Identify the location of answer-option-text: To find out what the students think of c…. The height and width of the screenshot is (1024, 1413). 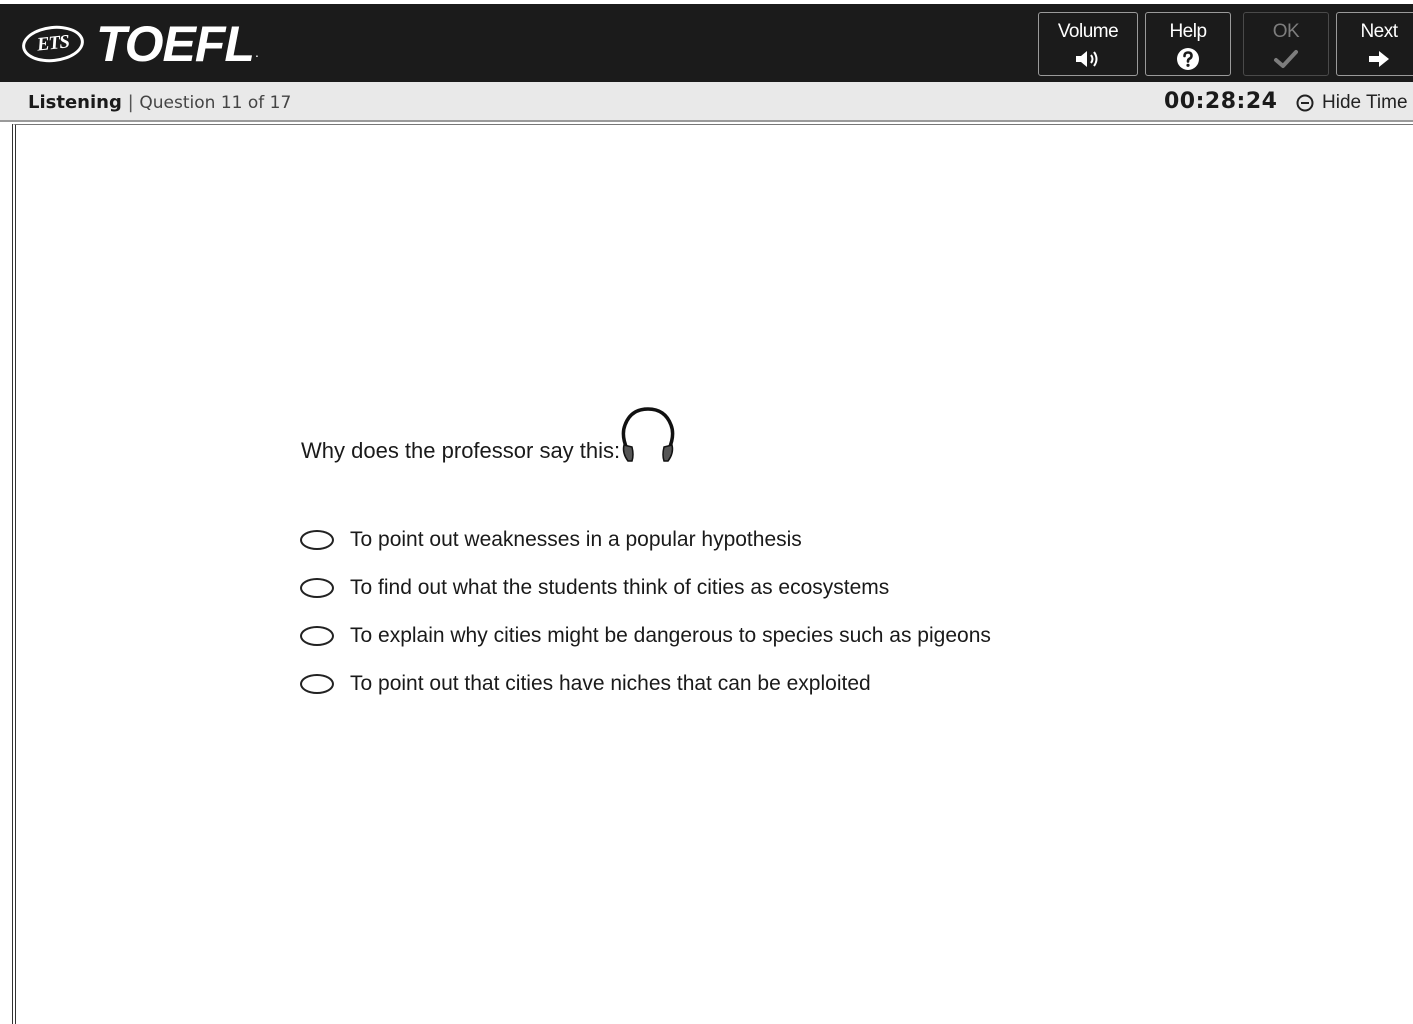
(620, 587).